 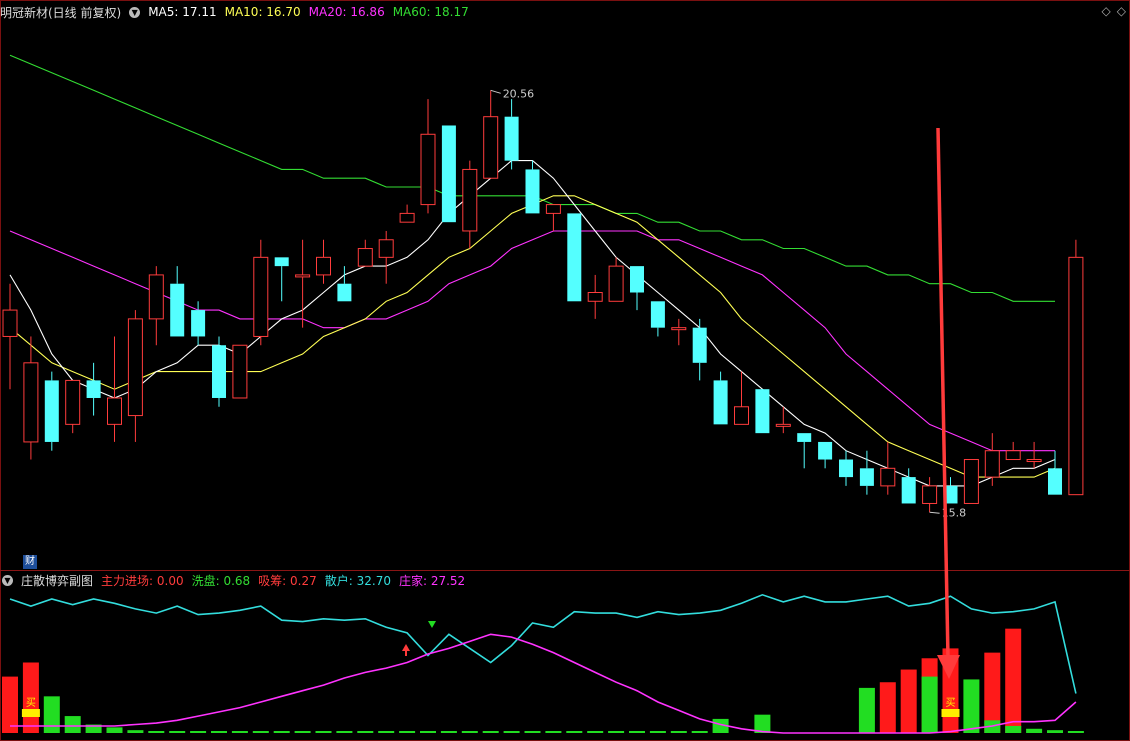 What do you see at coordinates (357, 580) in the screenshot?
I see `retail-readout: 散户: 32.70` at bounding box center [357, 580].